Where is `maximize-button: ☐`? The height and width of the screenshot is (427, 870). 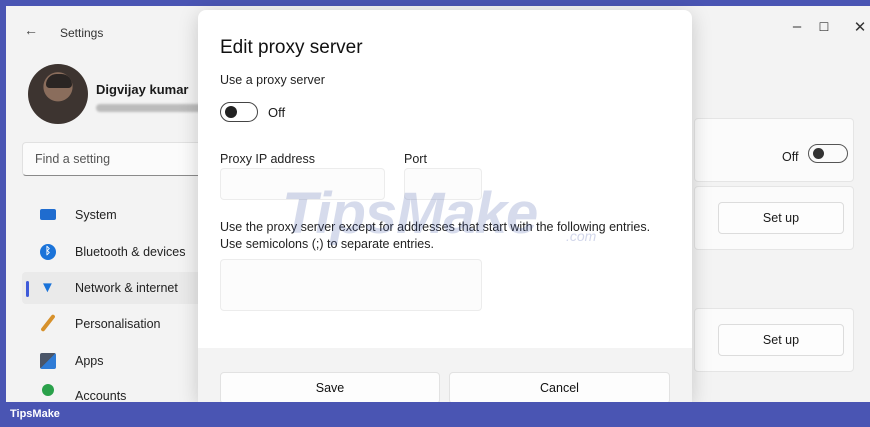 maximize-button: ☐ is located at coordinates (824, 27).